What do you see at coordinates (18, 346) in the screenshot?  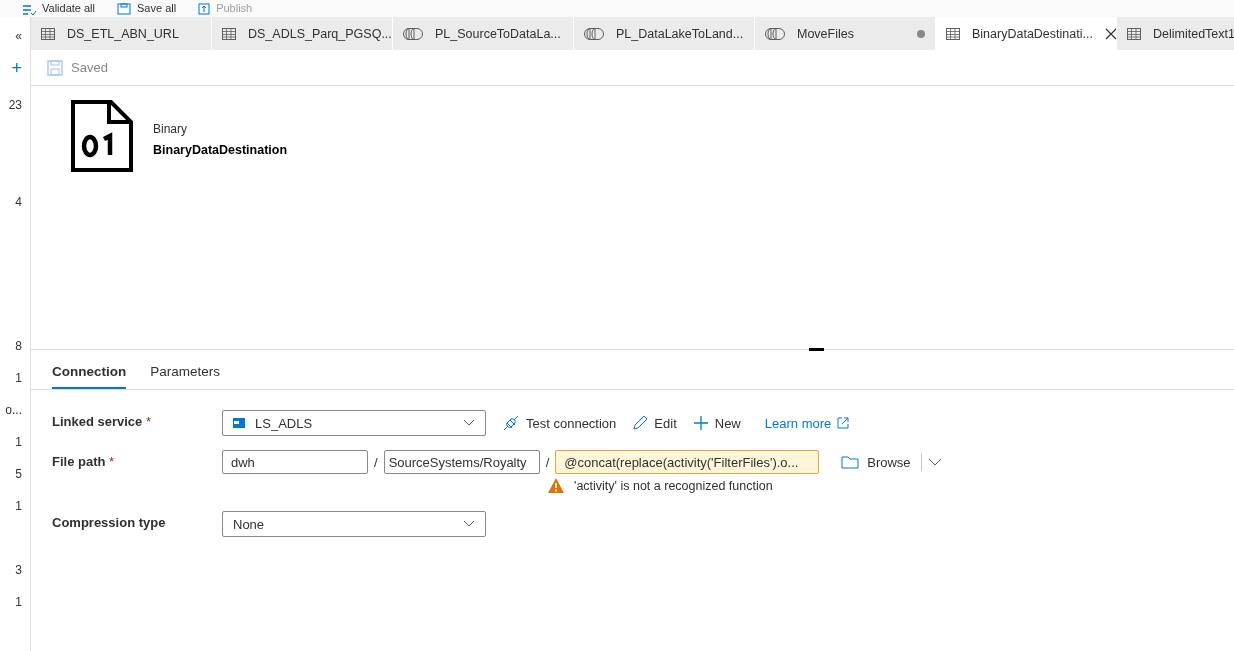 I see `sidebar-item: 8` at bounding box center [18, 346].